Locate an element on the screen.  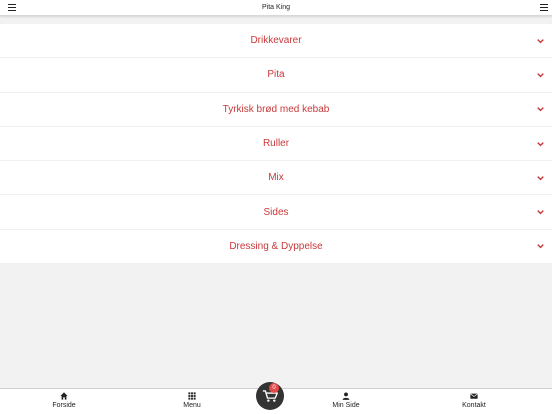
category-drikkevarer: Drikkevarer is located at coordinates (276, 41).